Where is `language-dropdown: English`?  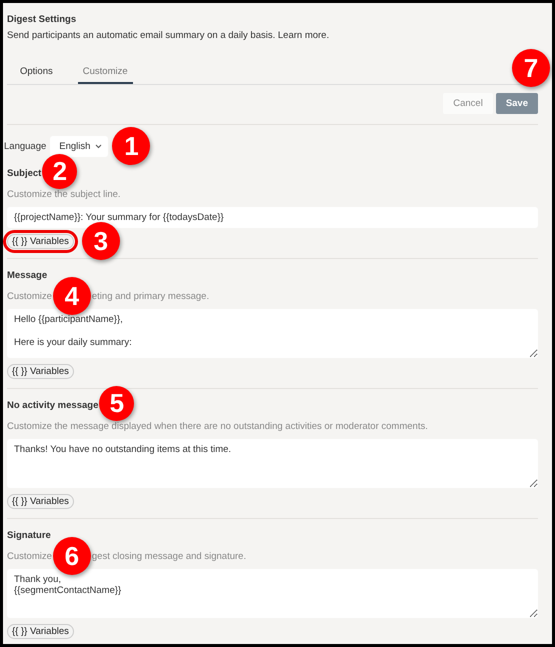
language-dropdown: English is located at coordinates (79, 146).